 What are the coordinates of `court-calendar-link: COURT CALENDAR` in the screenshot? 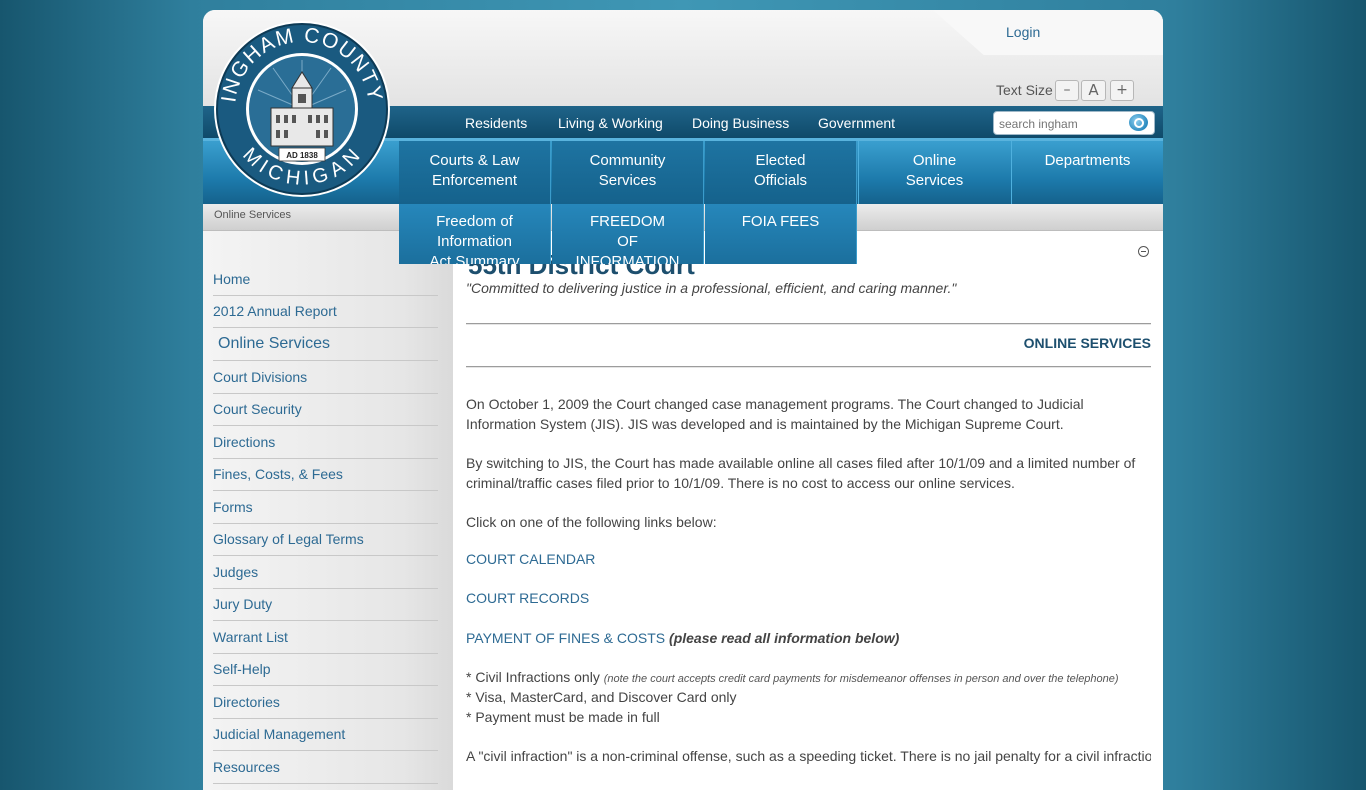 It's located at (530, 559).